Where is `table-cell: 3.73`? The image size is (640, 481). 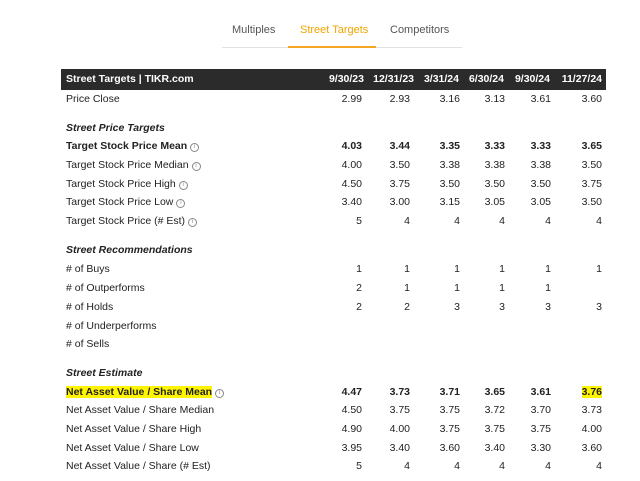 table-cell: 3.73 is located at coordinates (591, 410).